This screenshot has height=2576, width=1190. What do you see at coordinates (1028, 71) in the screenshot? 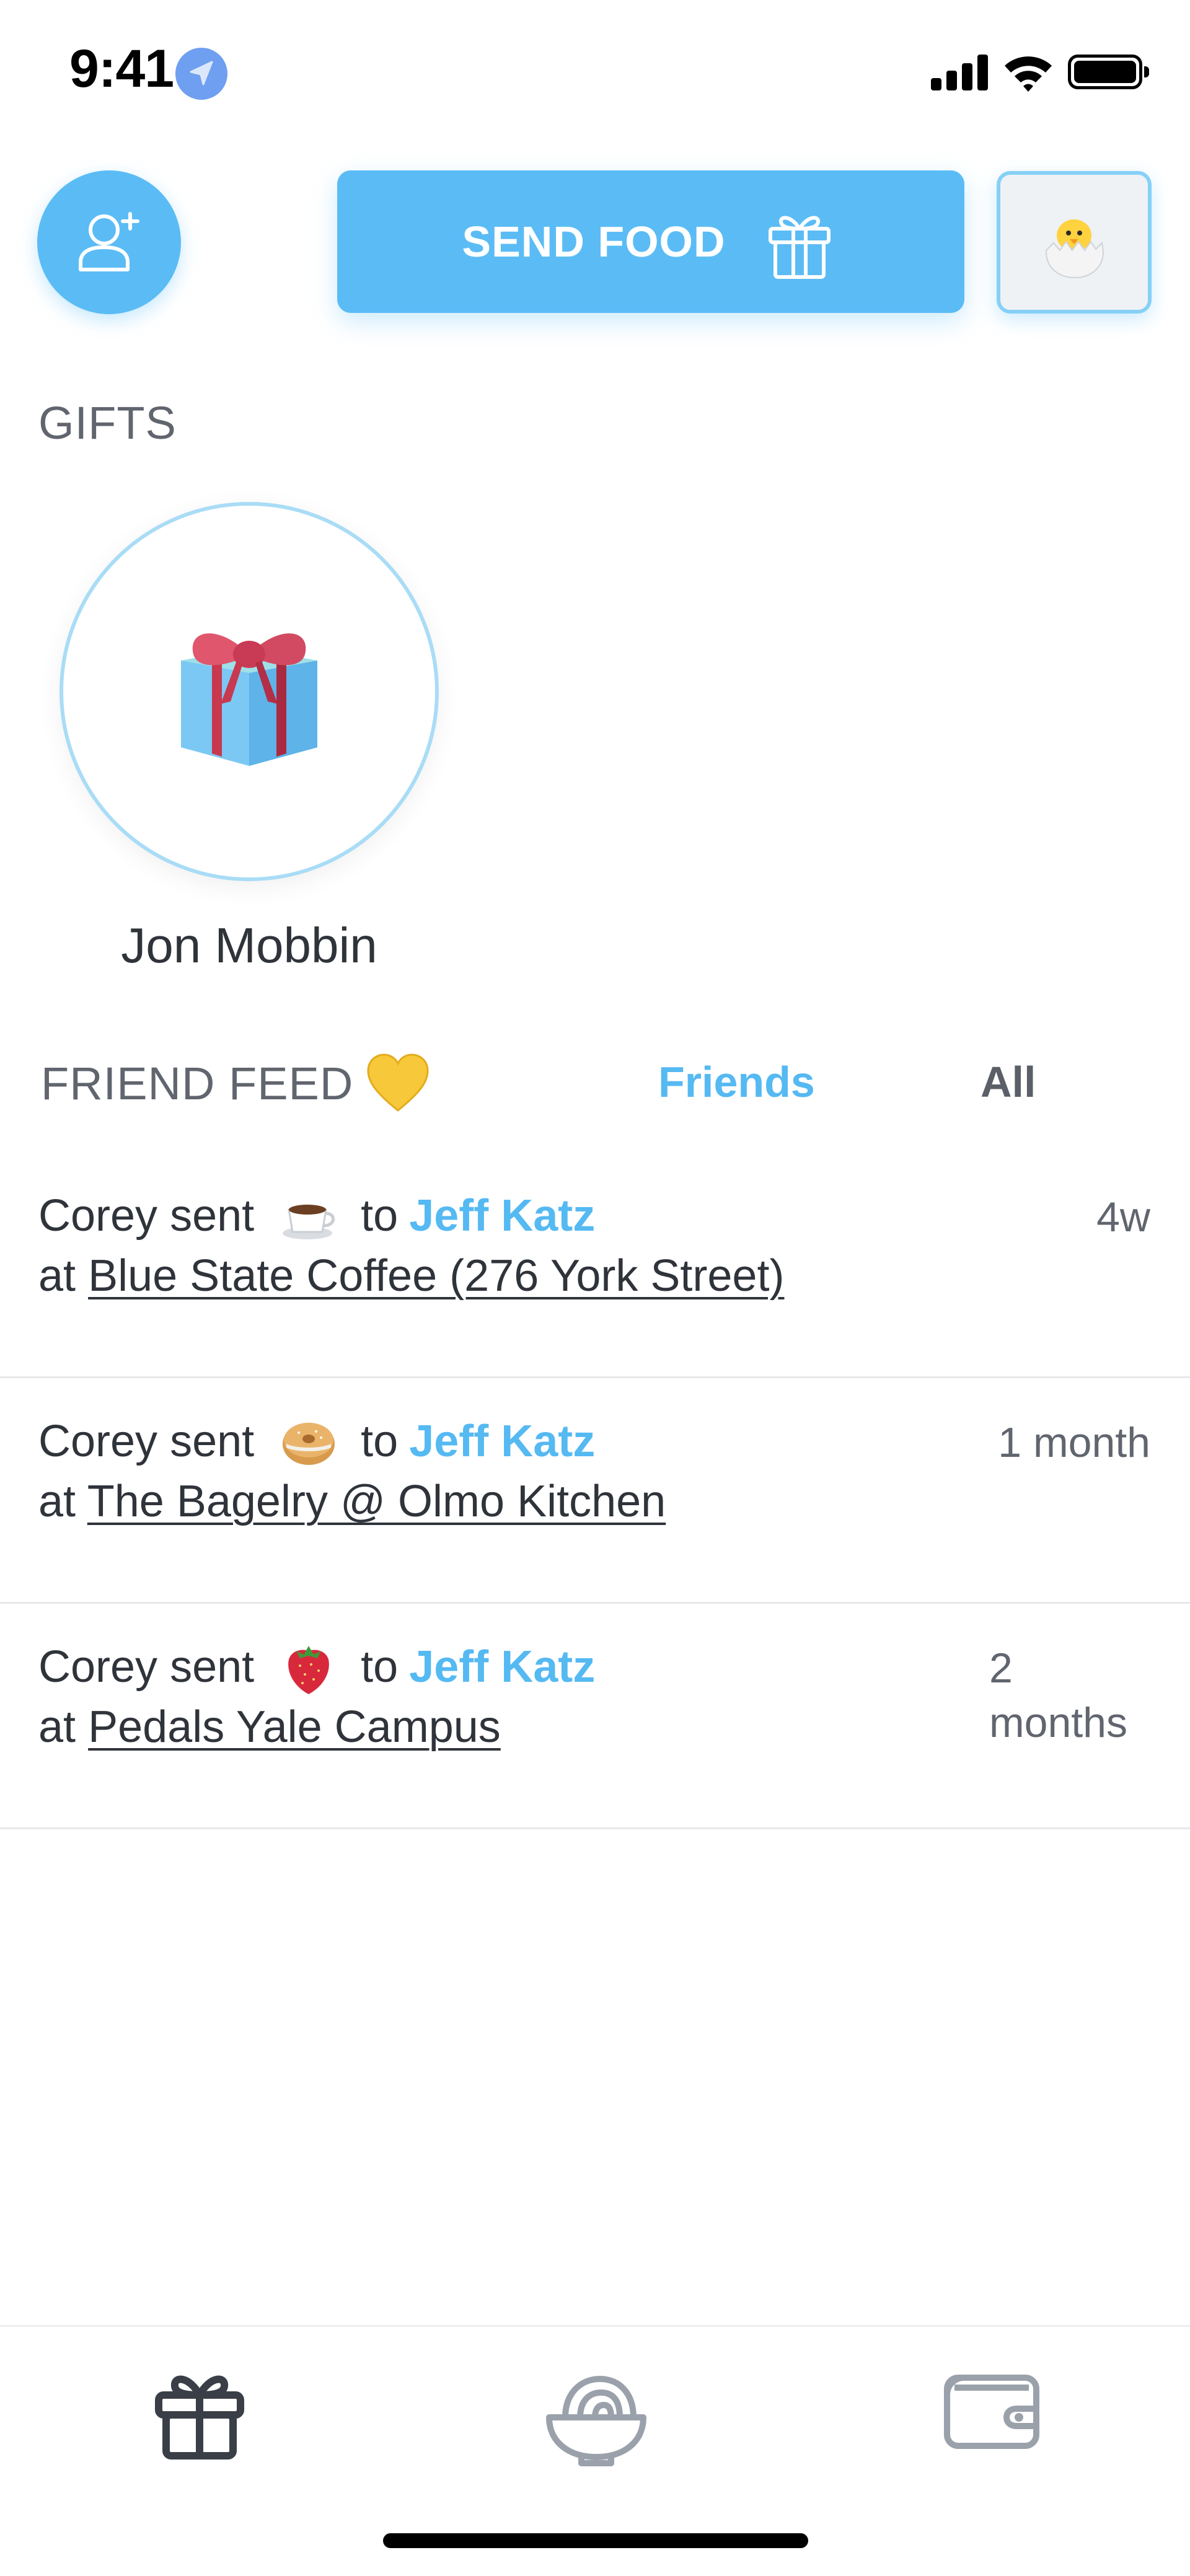
I see `wifi-icon` at bounding box center [1028, 71].